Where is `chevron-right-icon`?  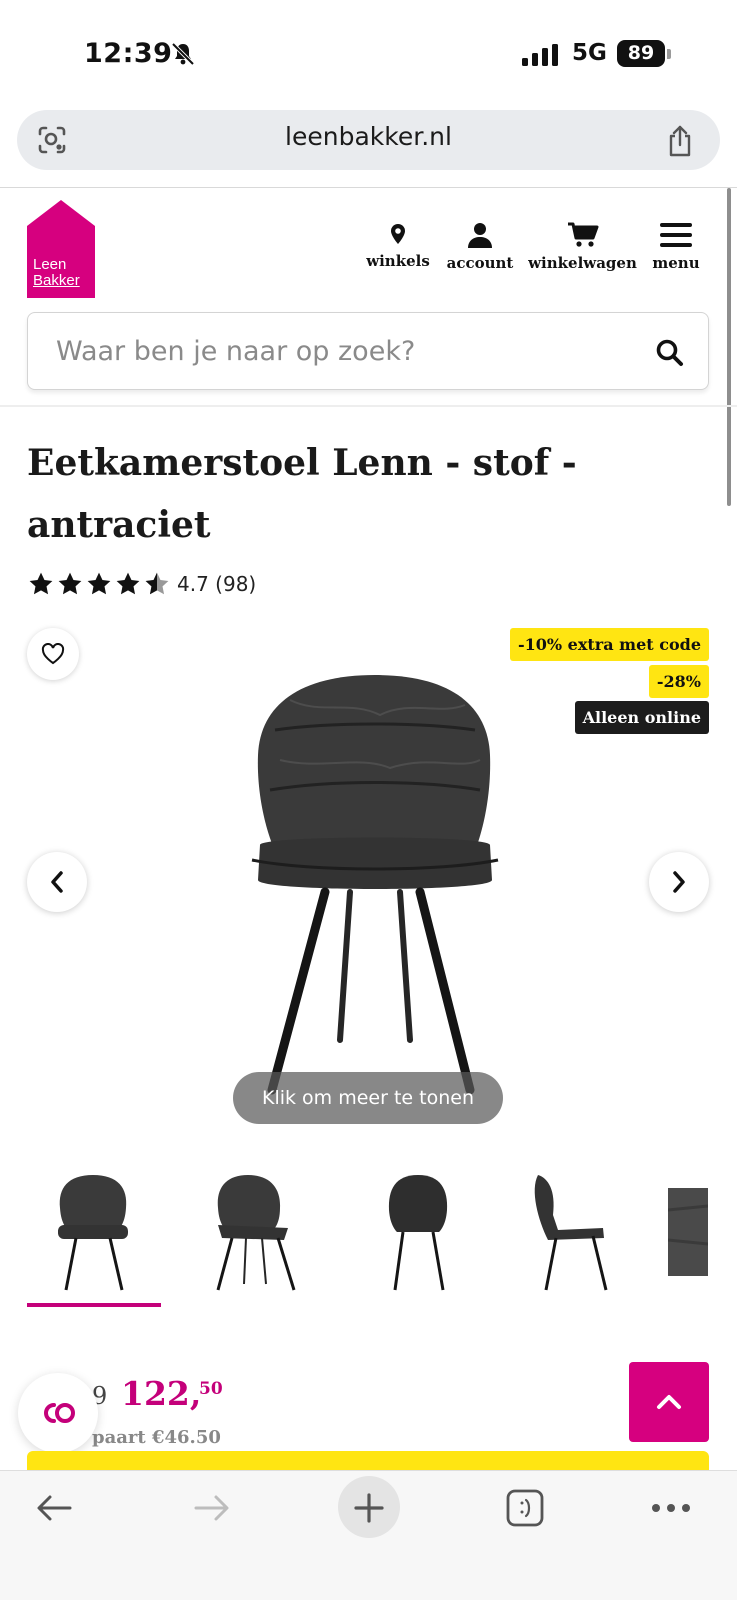
chevron-right-icon is located at coordinates (679, 882).